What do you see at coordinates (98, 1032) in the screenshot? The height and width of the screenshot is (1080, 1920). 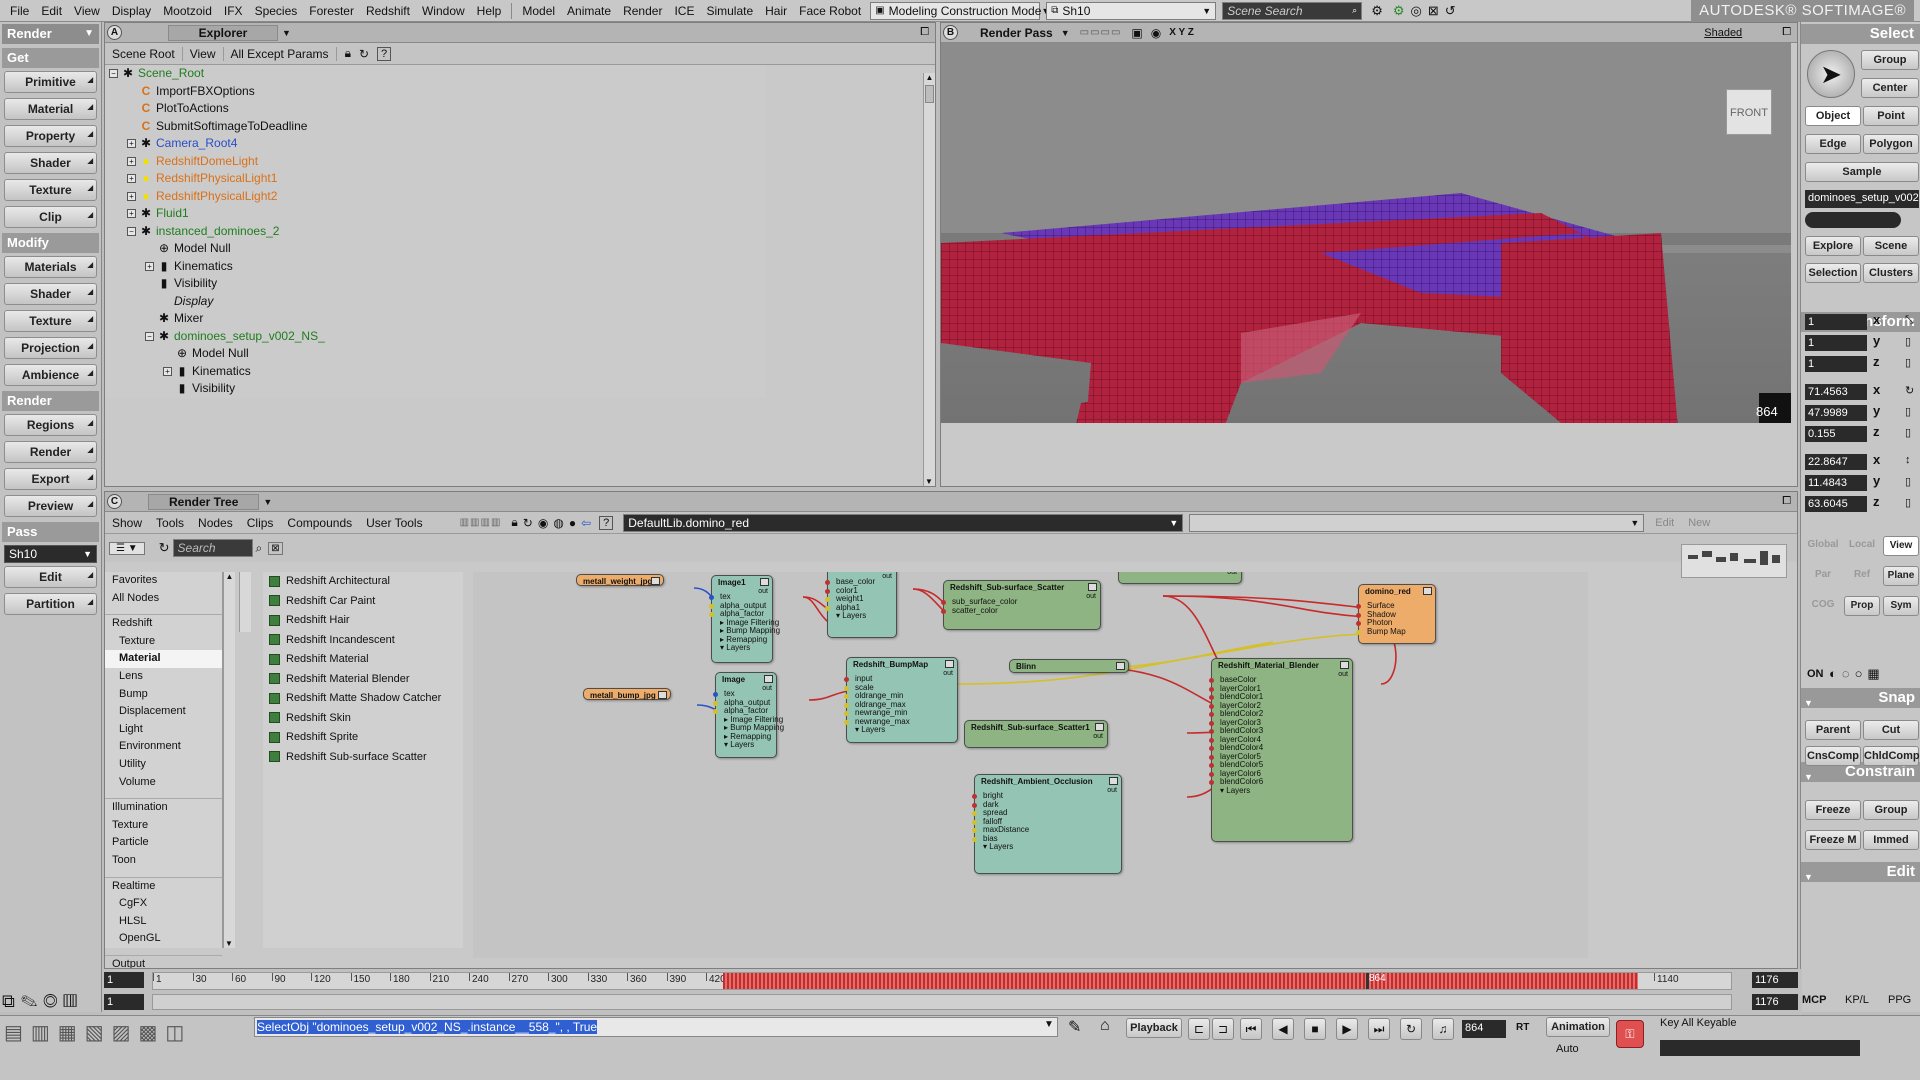 I see `layout-icons: ▤▥▦▧▨▩◫` at bounding box center [98, 1032].